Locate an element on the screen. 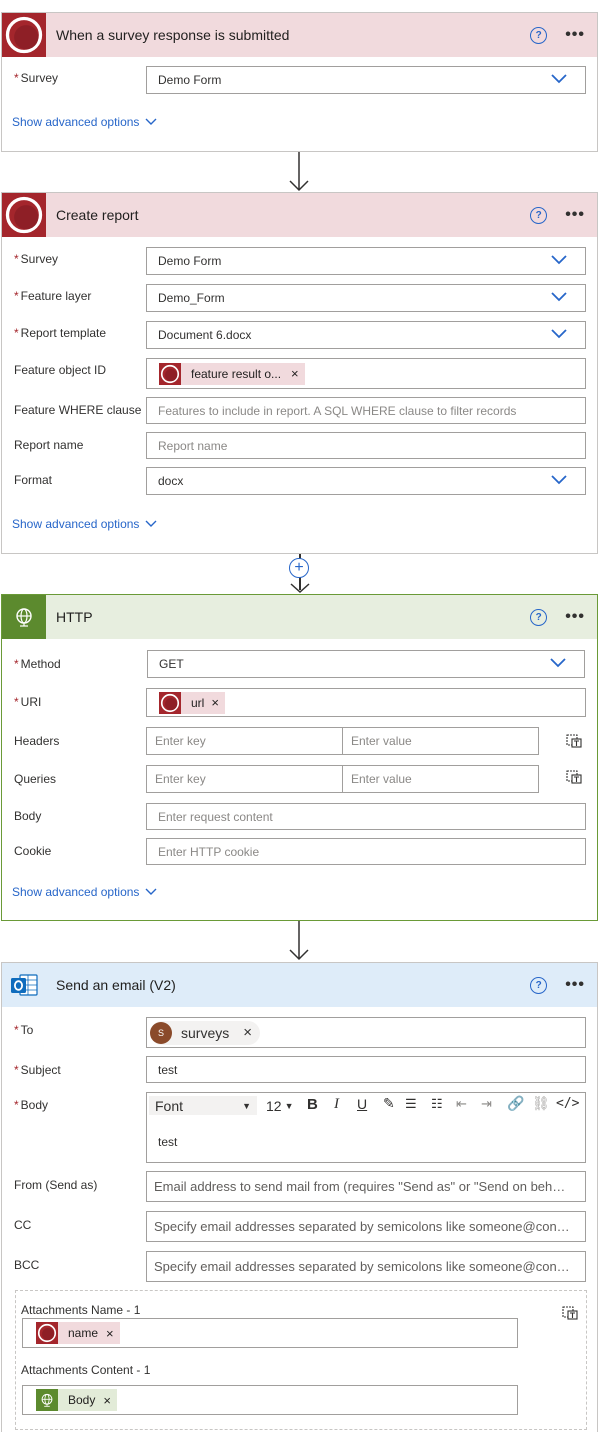  font-size-value: 12 is located at coordinates (274, 1105).